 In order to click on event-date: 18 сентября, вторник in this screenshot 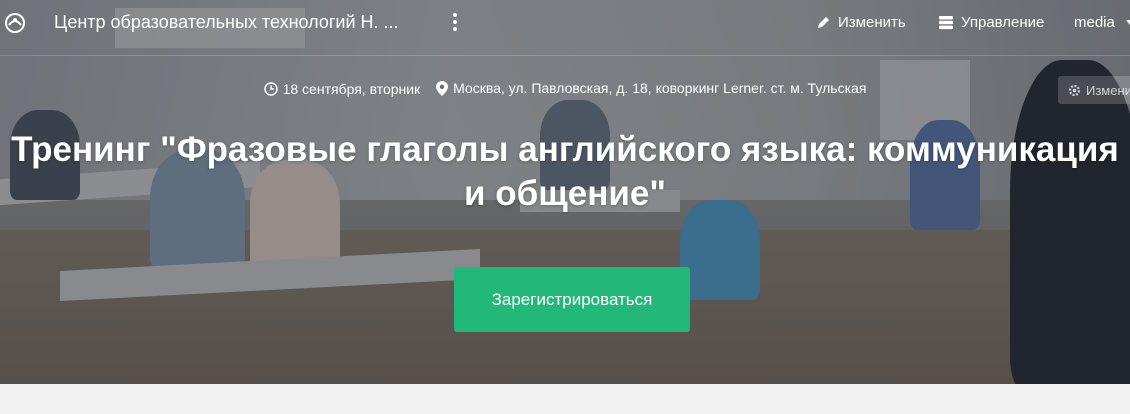, I will do `click(342, 88)`.